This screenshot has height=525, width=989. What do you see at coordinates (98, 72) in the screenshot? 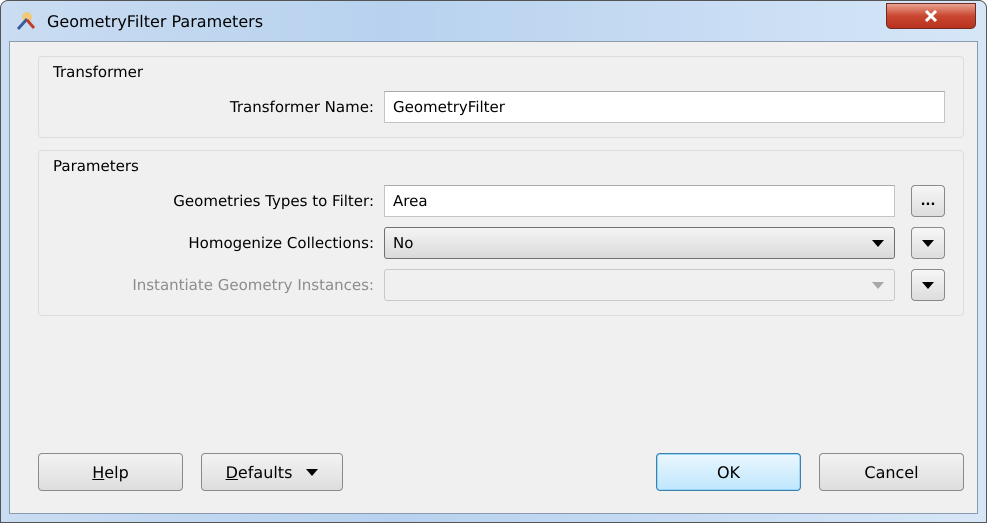
I see `group-title: Transformer` at bounding box center [98, 72].